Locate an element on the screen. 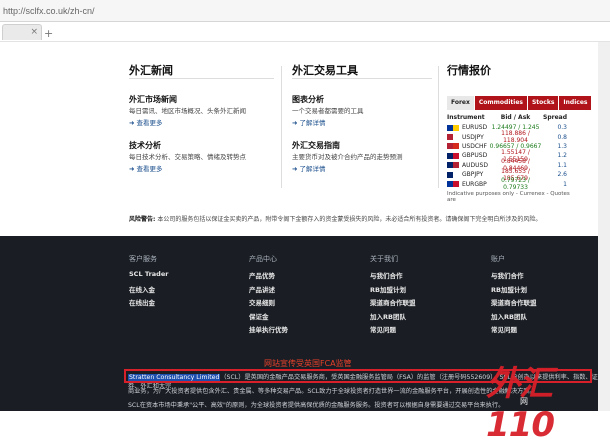  instrument-header: Instrument is located at coordinates (466, 117).